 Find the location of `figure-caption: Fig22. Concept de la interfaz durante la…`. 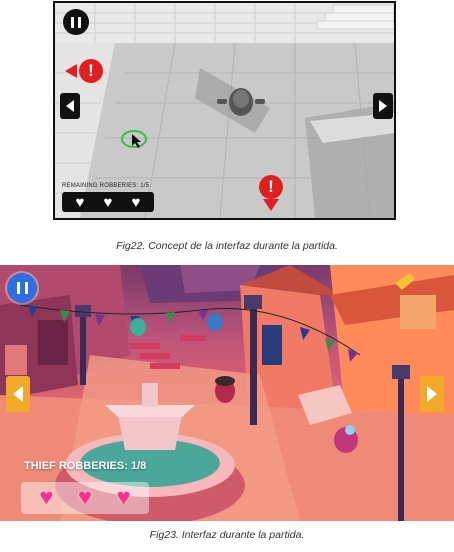

figure-caption: Fig22. Concept de la interfaz durante la… is located at coordinates (227, 246).